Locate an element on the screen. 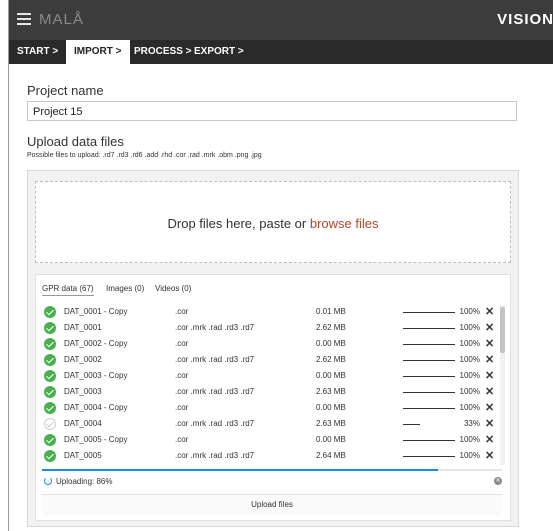 The width and height of the screenshot is (553, 531). step-start: START > is located at coordinates (37, 52).